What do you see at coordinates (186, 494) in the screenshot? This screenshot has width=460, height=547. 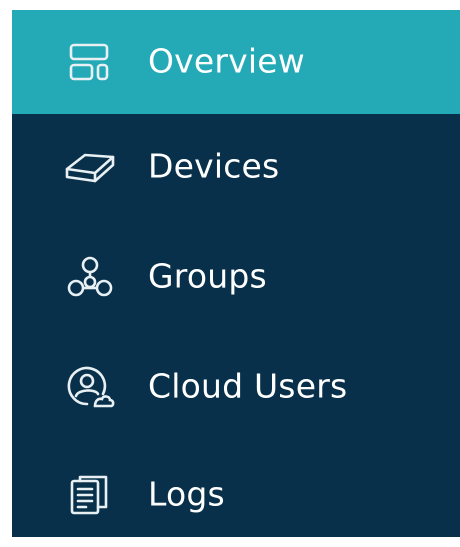 I see `sidebar-item-label: Logs` at bounding box center [186, 494].